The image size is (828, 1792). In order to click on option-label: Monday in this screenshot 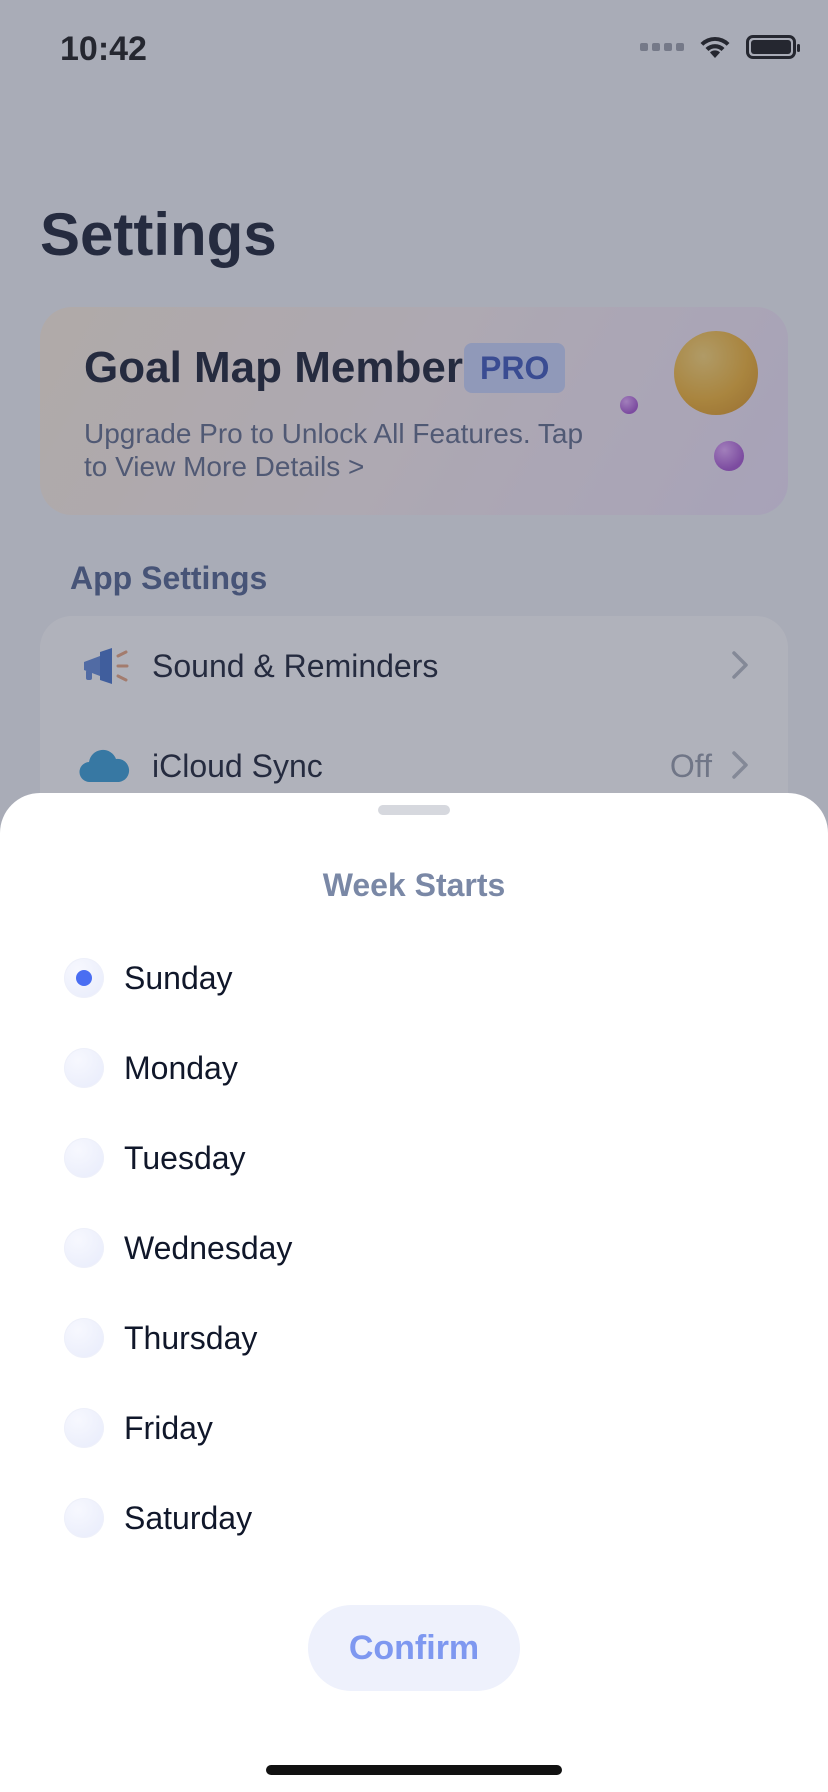, I will do `click(181, 1068)`.